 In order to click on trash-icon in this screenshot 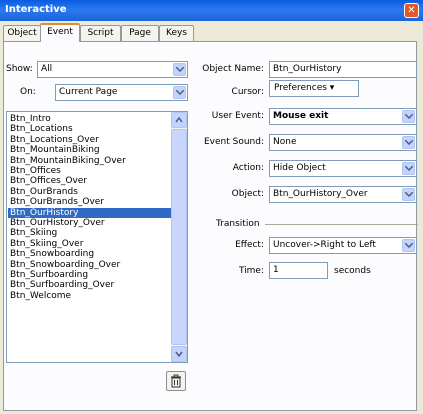, I will do `click(176, 381)`.